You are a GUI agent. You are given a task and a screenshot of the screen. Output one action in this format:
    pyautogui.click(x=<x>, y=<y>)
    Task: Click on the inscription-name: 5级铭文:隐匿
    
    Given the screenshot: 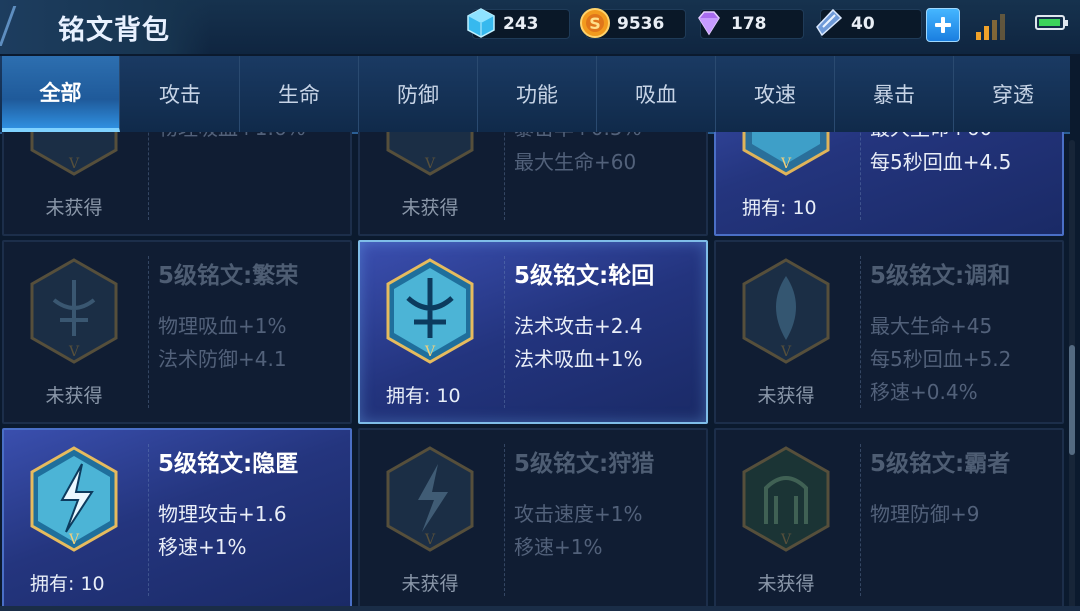 What is the action you would take?
    pyautogui.click(x=228, y=464)
    